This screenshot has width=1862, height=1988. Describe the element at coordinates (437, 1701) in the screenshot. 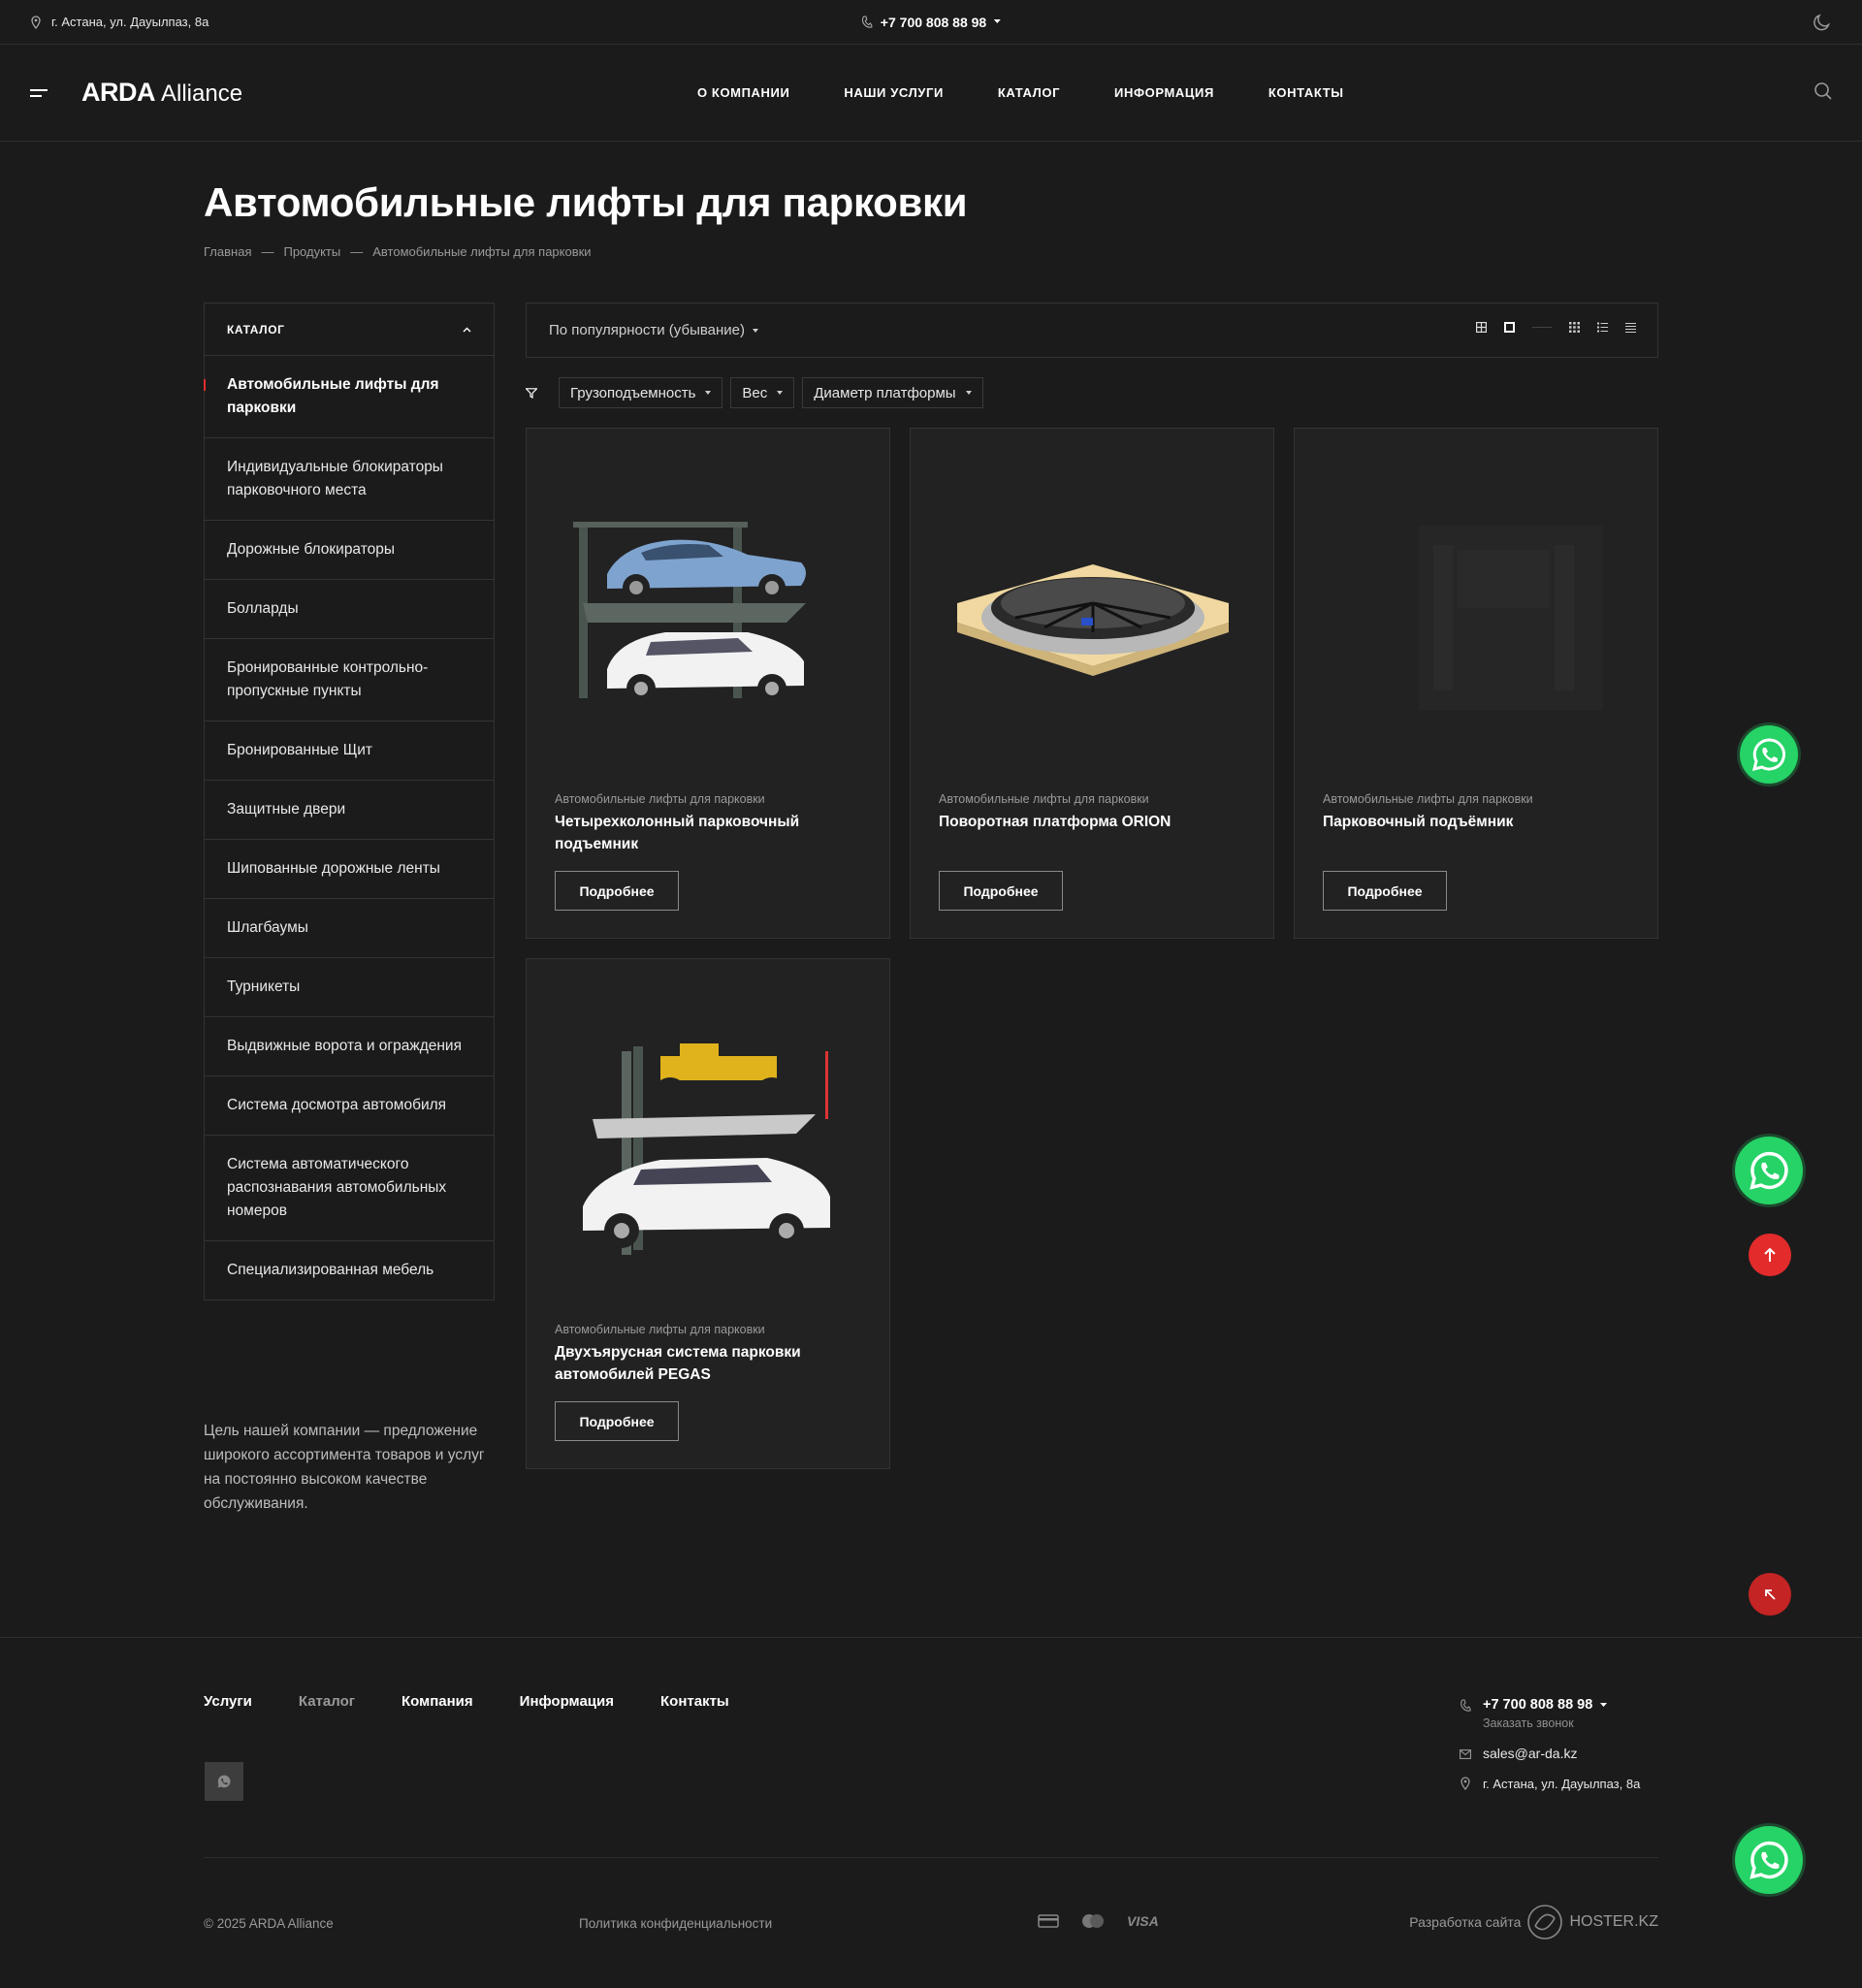

I see `footer-nav-company: Компания` at that location.